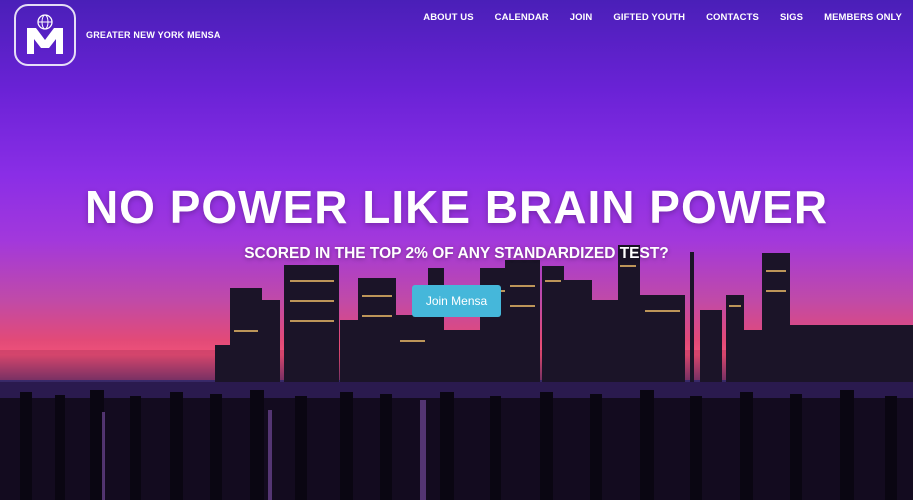 The image size is (913, 500). I want to click on hero-headline: NO POWER LIKE BRAIN POWER, so click(456, 207).